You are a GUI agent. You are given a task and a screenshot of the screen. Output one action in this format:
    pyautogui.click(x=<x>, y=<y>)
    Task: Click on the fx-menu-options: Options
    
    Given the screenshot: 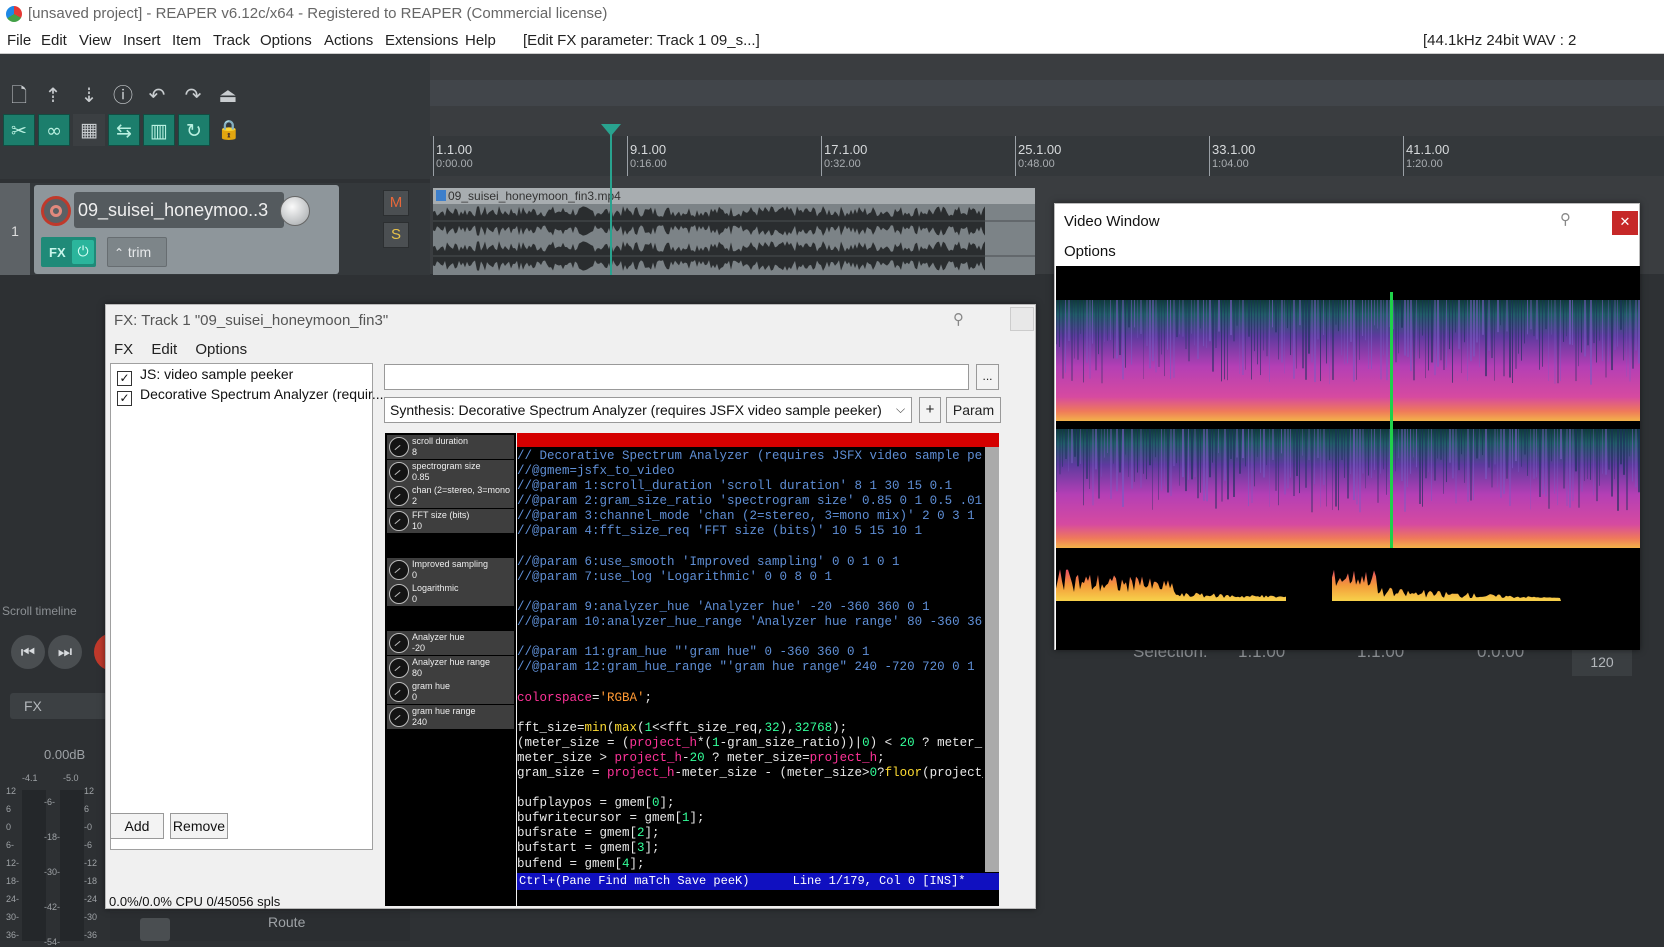 What is the action you would take?
    pyautogui.click(x=221, y=349)
    